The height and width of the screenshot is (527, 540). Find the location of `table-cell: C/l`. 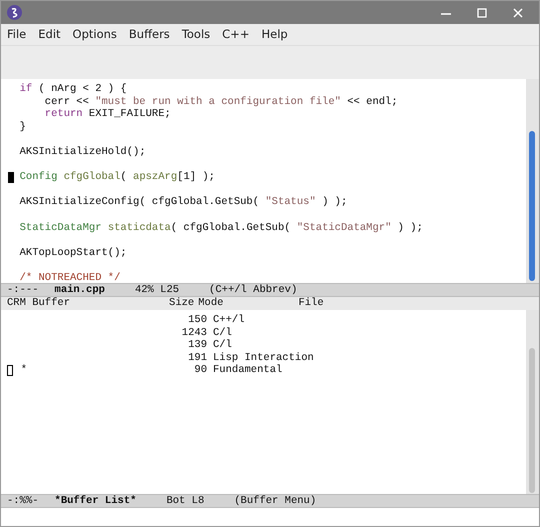

table-cell: C/l is located at coordinates (222, 345).